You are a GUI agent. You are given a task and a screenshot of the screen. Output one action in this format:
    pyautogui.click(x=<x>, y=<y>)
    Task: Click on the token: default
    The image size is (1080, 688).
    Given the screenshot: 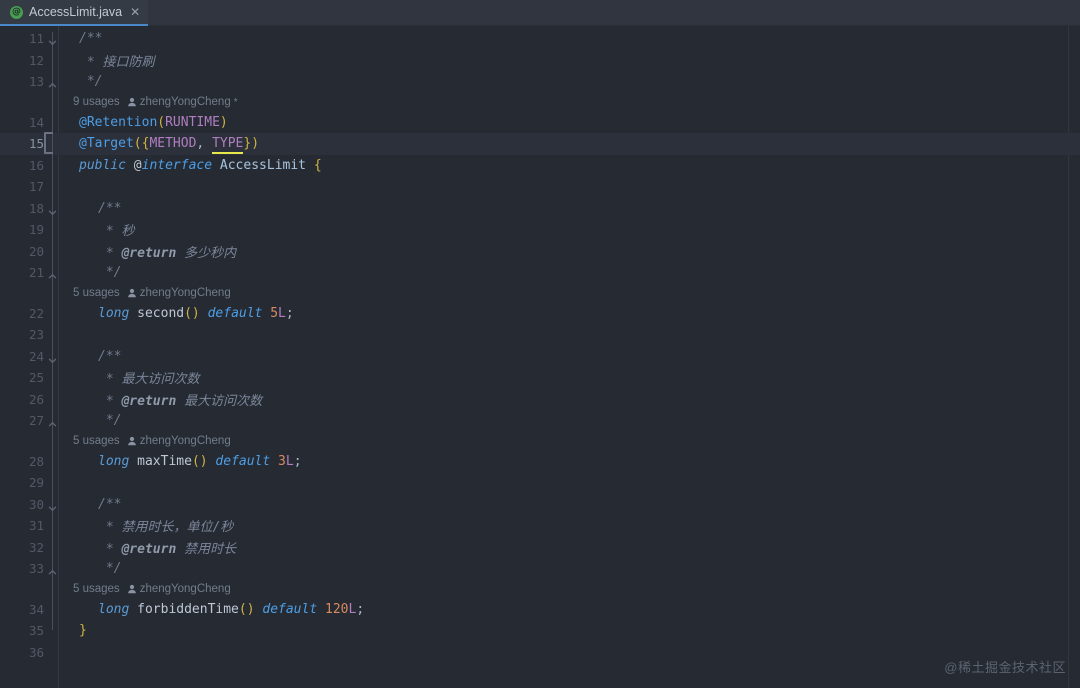 What is the action you would take?
    pyautogui.click(x=290, y=609)
    